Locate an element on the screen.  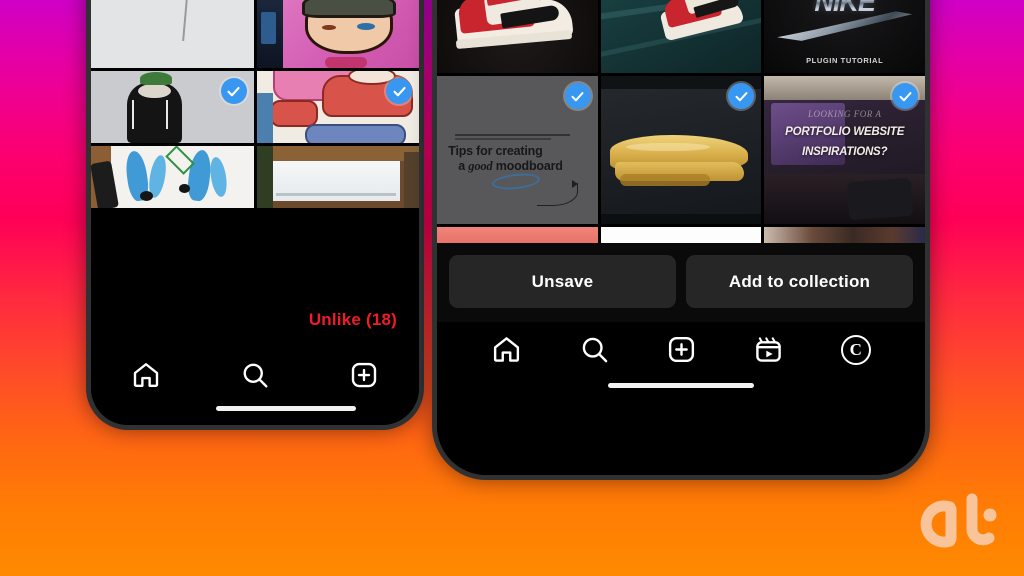
unlike-action-bar: Unlike (18) is located at coordinates (255, 321).